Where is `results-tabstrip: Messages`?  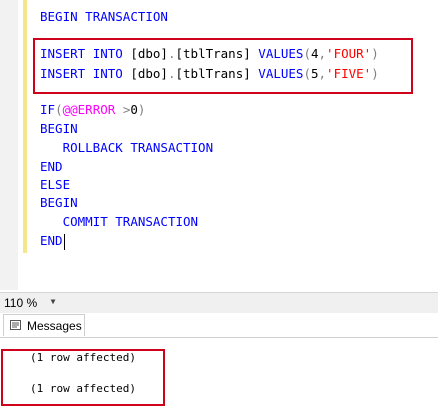 results-tabstrip: Messages is located at coordinates (219, 325).